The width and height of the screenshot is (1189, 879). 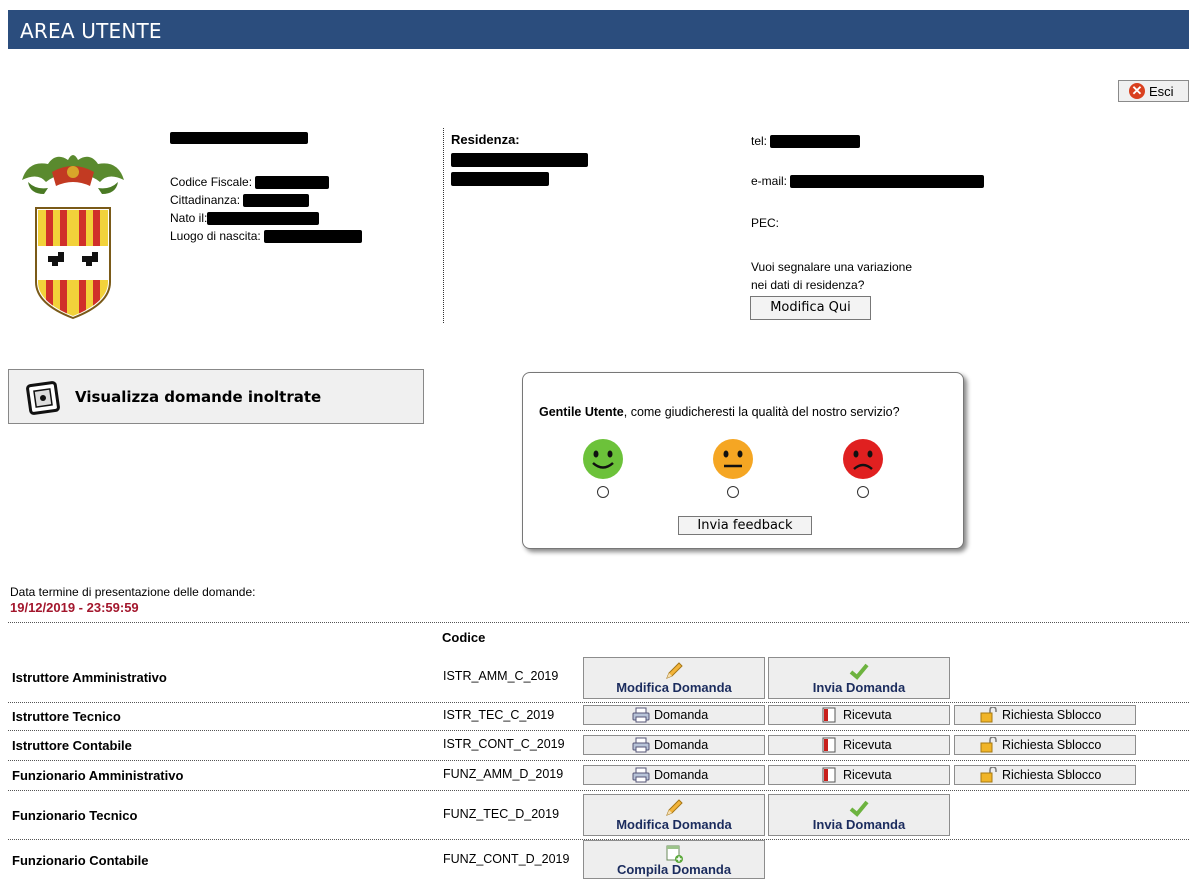 What do you see at coordinates (810, 308) in the screenshot?
I see `modifica-qui-button: Modifica Qui` at bounding box center [810, 308].